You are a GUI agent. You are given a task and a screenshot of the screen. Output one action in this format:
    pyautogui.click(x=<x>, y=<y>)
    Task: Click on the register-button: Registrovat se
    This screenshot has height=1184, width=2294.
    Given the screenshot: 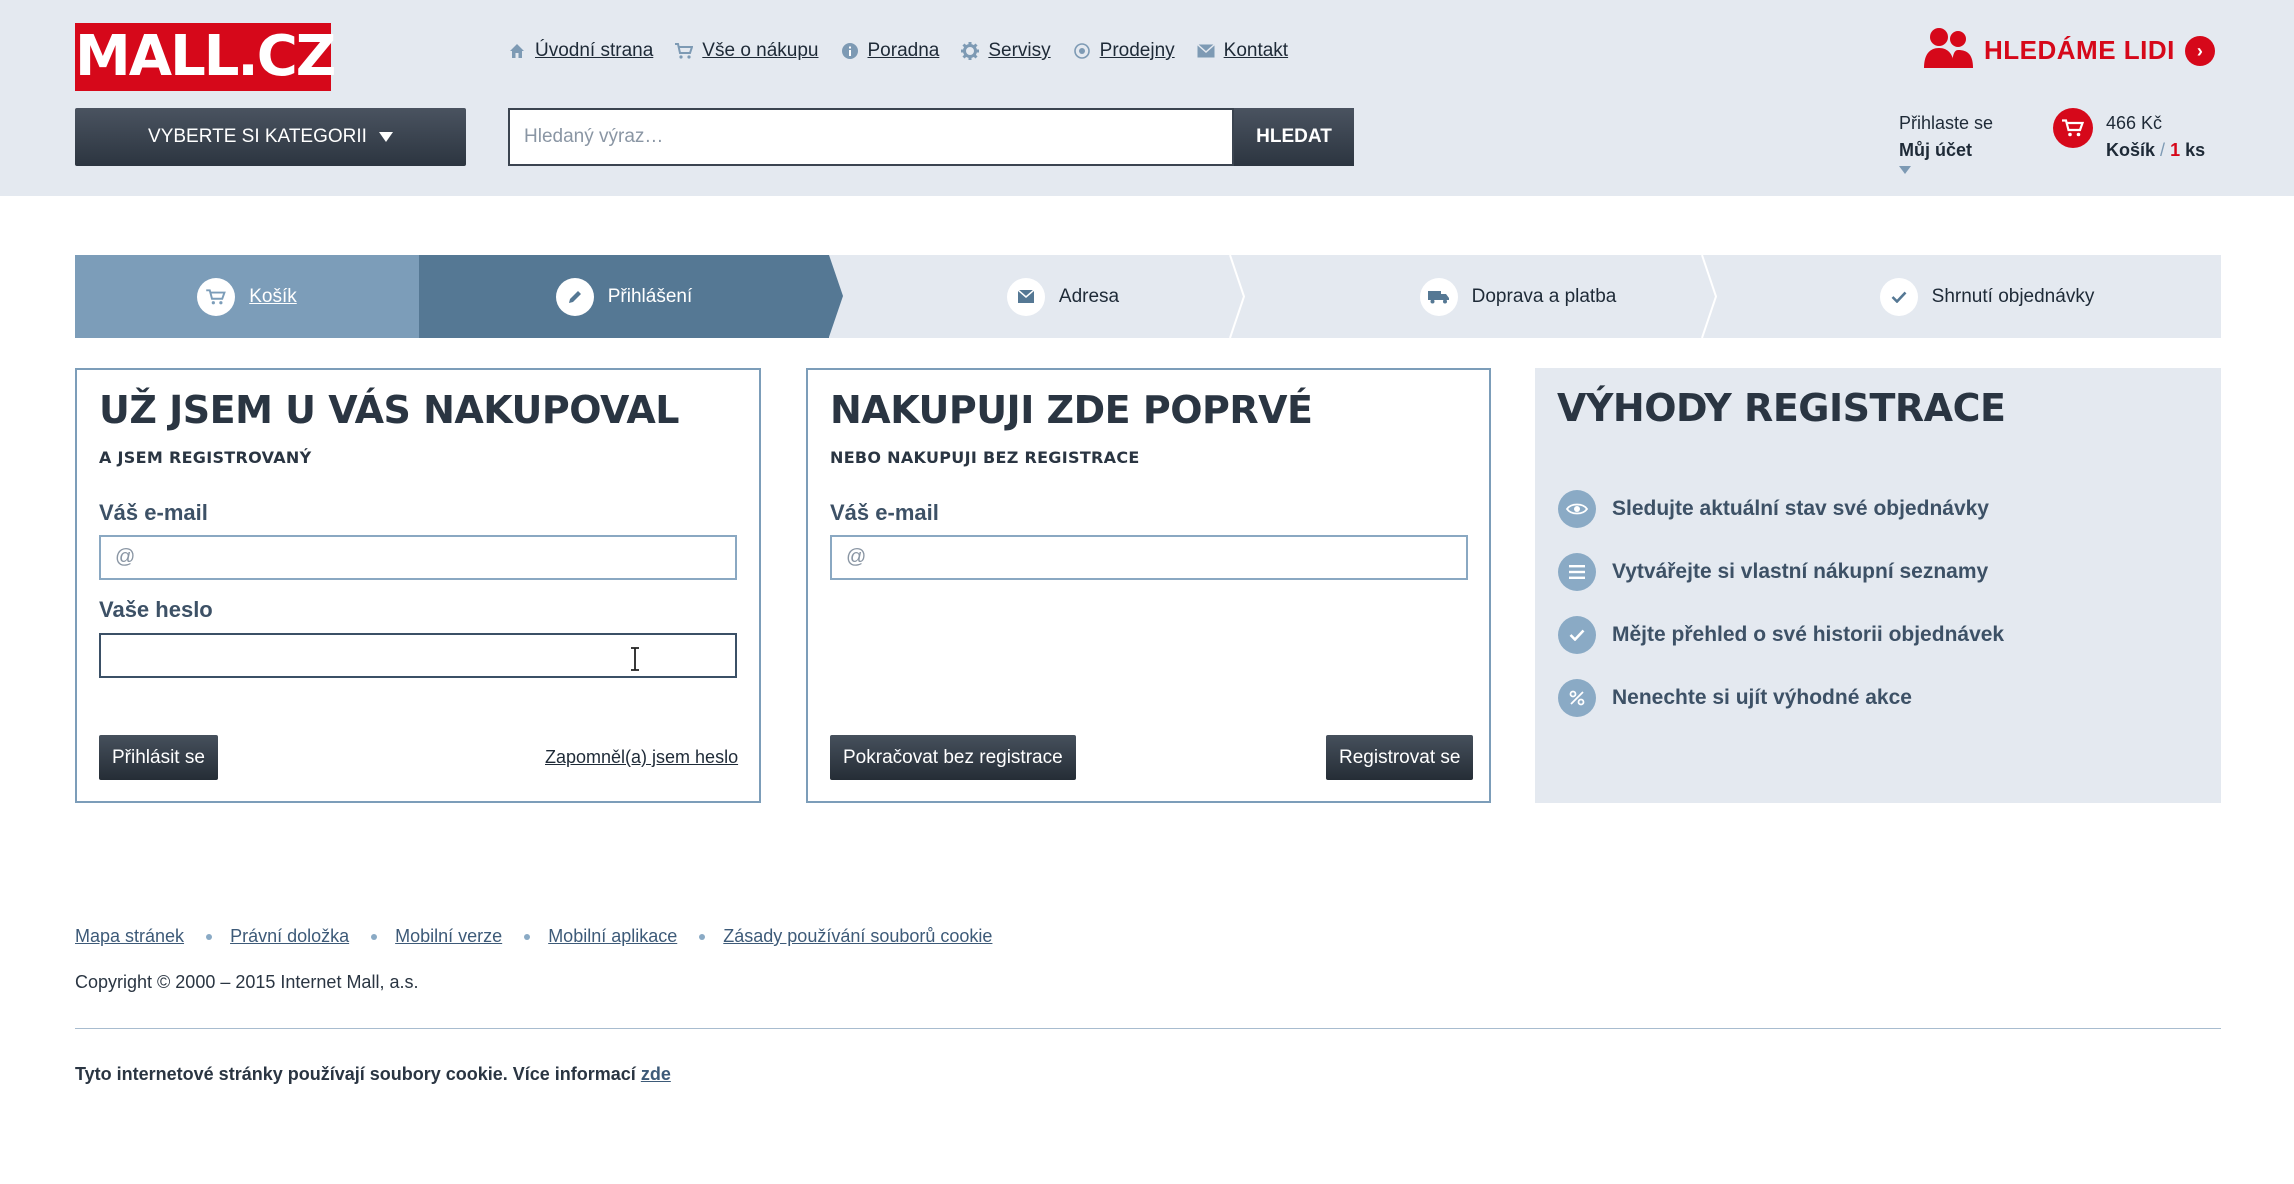 What is the action you would take?
    pyautogui.click(x=1400, y=757)
    